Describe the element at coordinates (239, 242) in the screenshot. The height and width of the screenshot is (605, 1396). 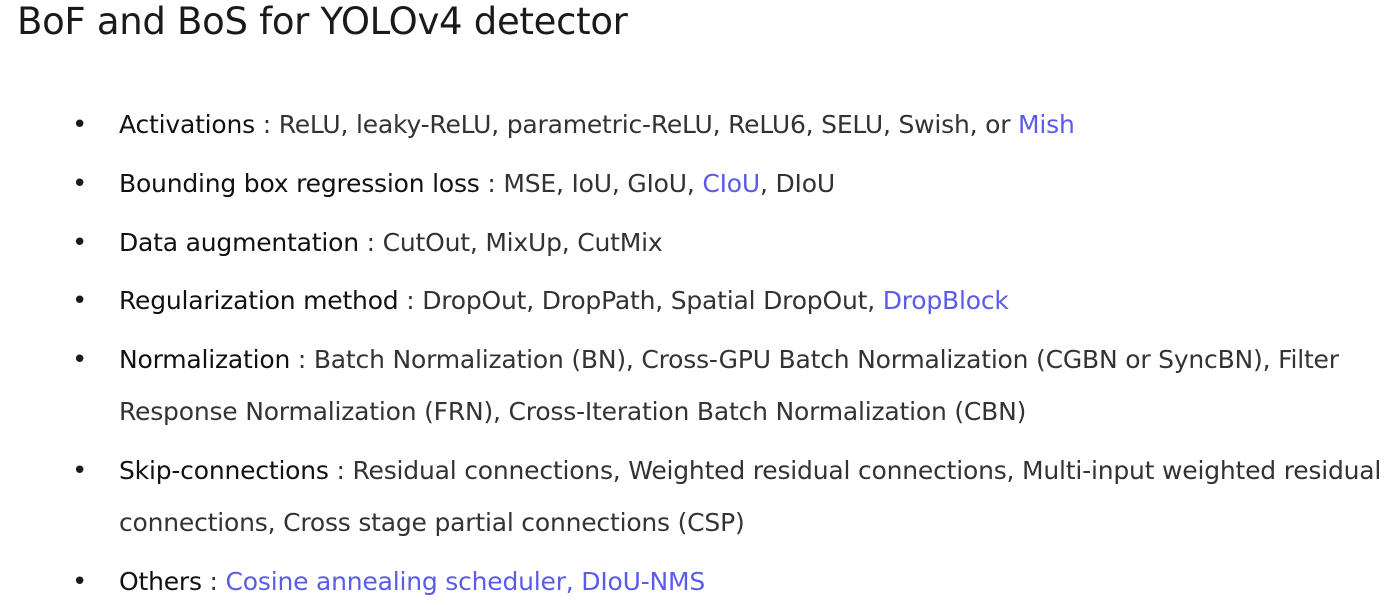
I see `list-item-label: Data augmentation` at that location.